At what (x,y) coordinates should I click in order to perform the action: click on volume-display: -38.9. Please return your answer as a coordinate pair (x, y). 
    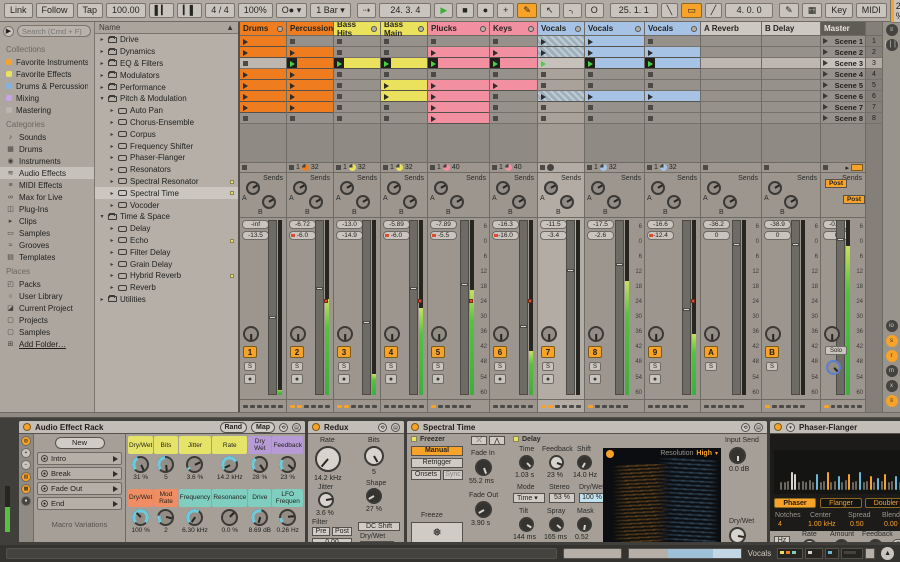
    Looking at the image, I should click on (777, 224).